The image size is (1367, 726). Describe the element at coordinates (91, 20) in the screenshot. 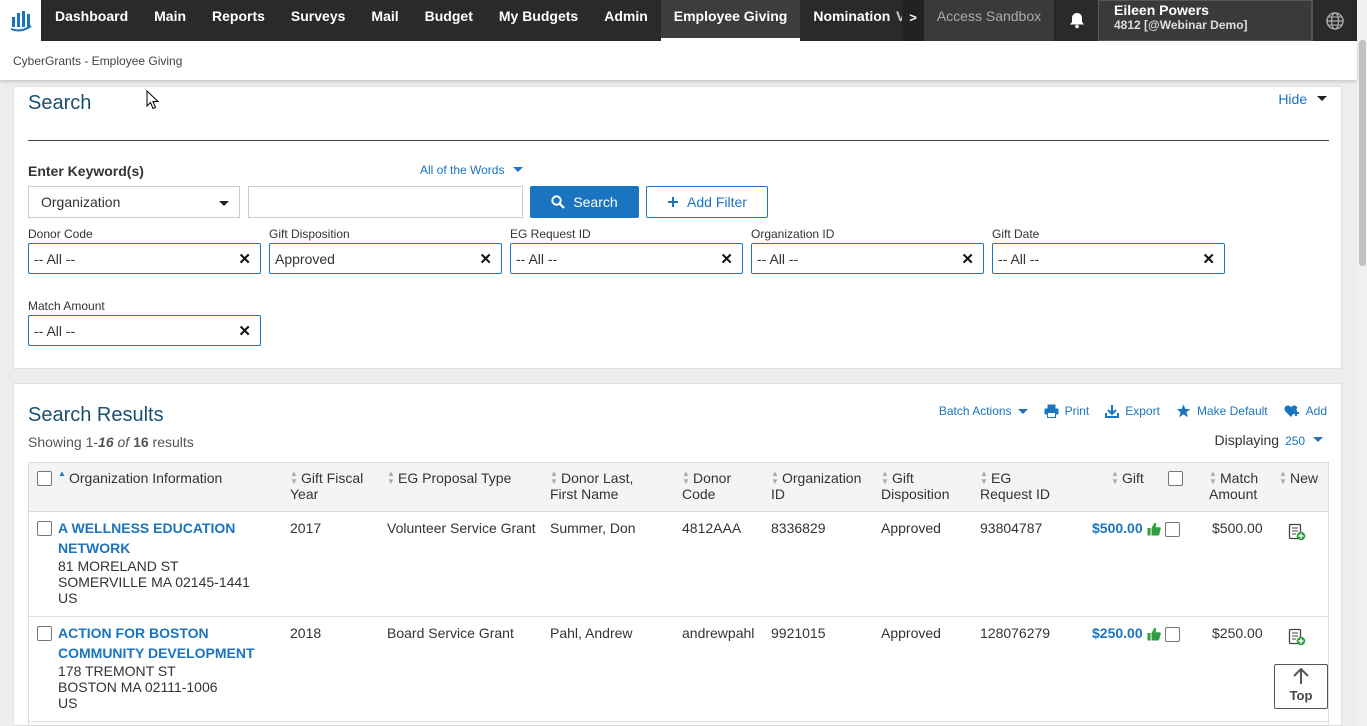

I see `nav-dashboard: Dashboard` at that location.